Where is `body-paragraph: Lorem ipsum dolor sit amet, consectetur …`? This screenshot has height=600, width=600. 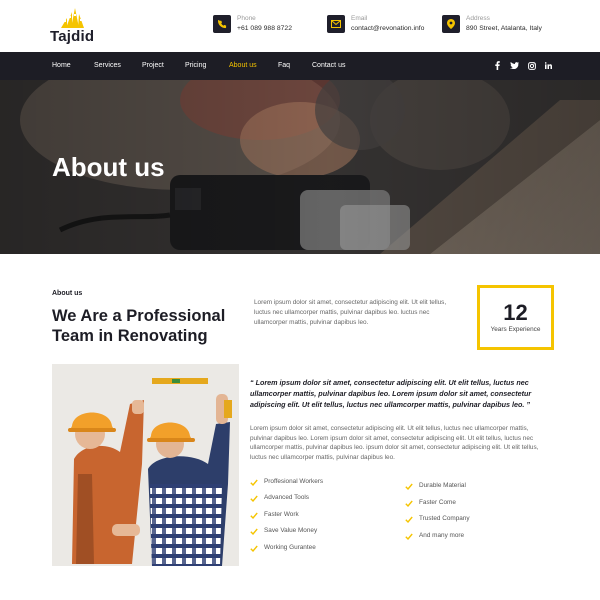 body-paragraph: Lorem ipsum dolor sit amet, consectetur … is located at coordinates (394, 443).